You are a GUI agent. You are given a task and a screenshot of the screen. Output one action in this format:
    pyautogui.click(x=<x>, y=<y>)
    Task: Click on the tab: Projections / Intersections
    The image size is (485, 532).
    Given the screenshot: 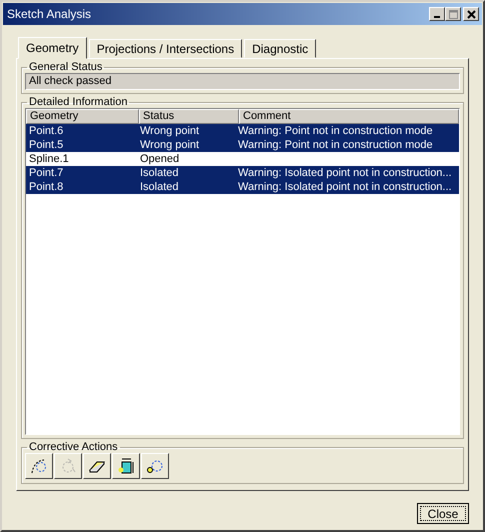 What is the action you would take?
    pyautogui.click(x=165, y=48)
    